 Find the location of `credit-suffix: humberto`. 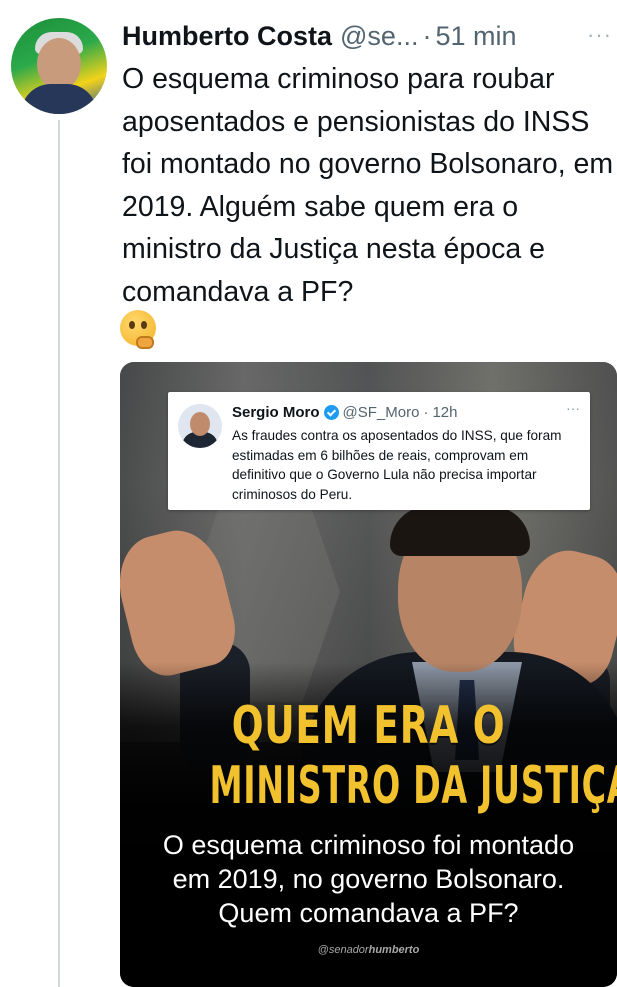

credit-suffix: humberto is located at coordinates (394, 950).